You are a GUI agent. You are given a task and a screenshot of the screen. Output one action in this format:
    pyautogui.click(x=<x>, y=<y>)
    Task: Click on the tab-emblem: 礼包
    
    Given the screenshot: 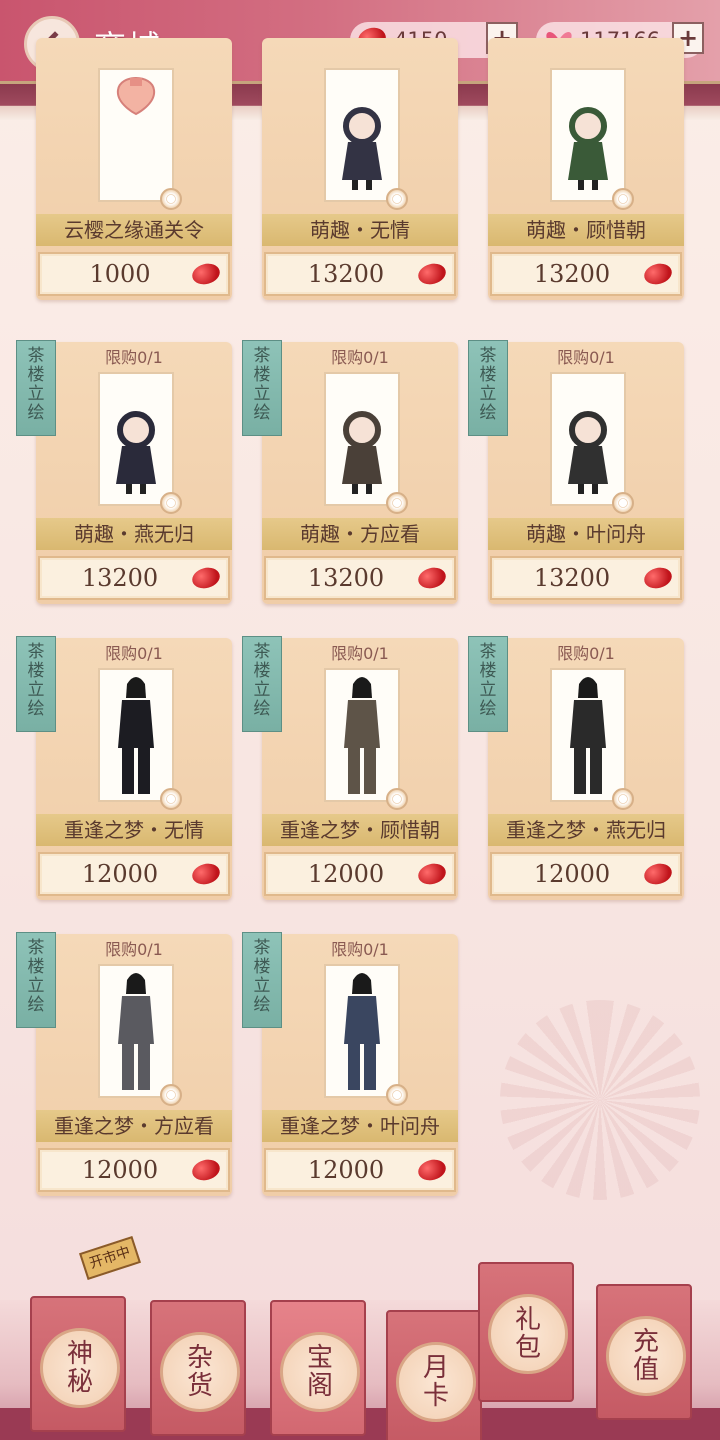 What is the action you would take?
    pyautogui.click(x=528, y=1334)
    